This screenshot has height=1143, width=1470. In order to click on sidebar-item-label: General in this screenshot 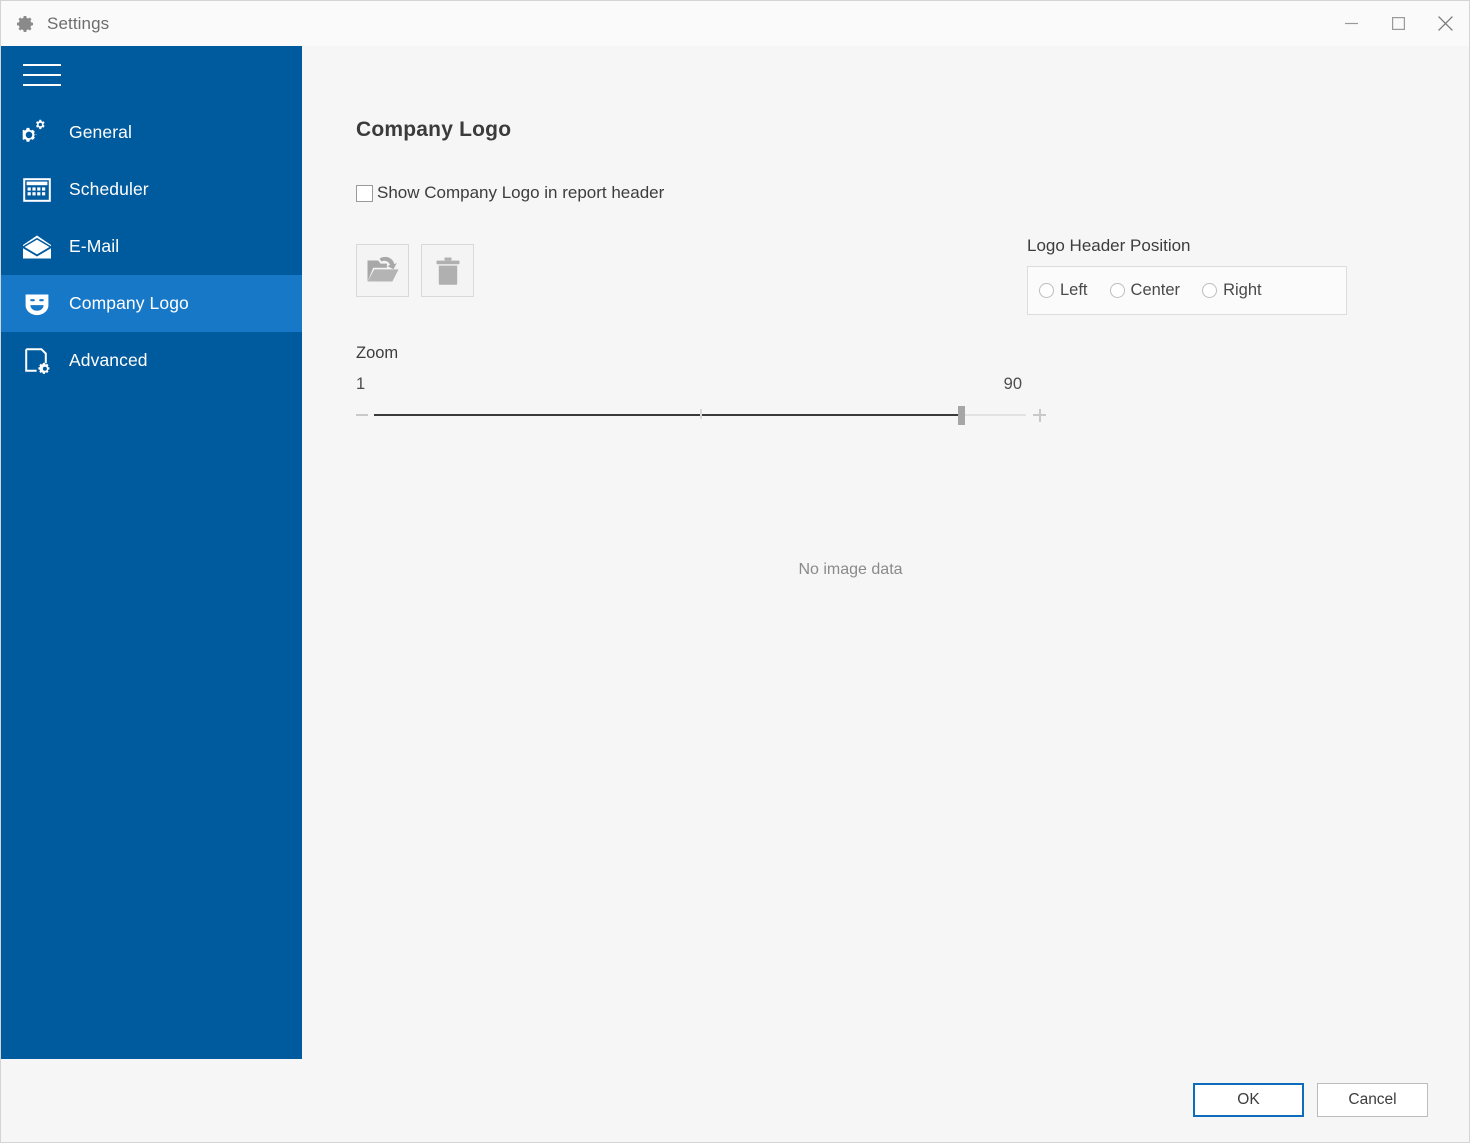, I will do `click(100, 132)`.